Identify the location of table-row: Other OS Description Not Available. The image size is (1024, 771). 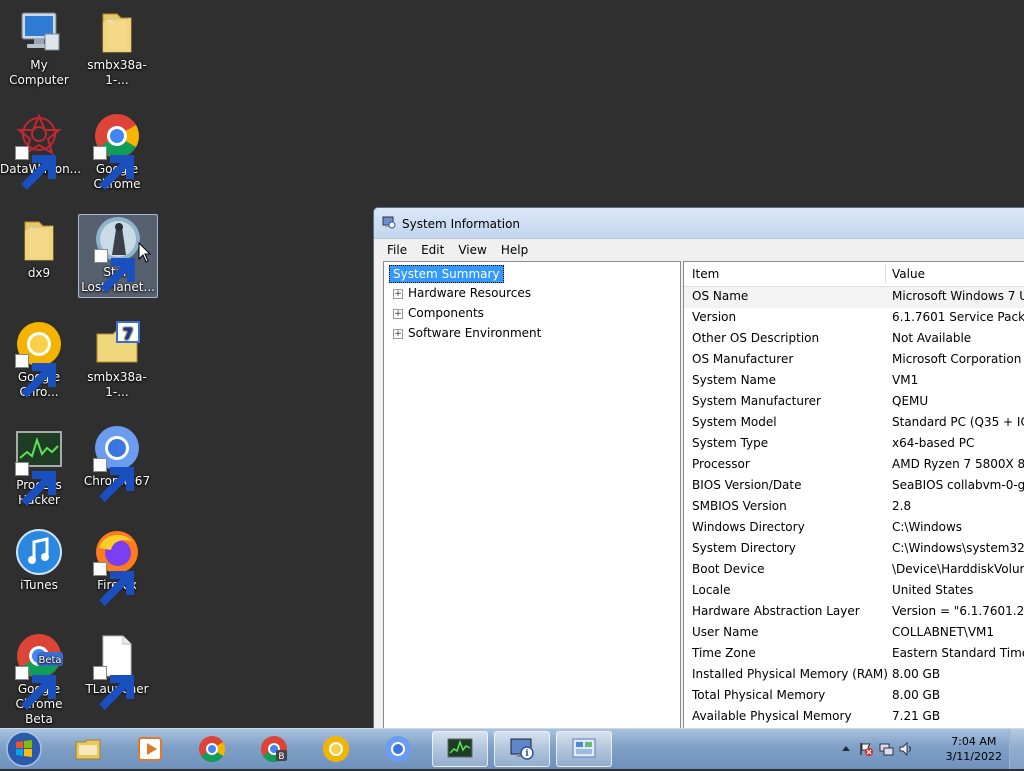
(854, 339).